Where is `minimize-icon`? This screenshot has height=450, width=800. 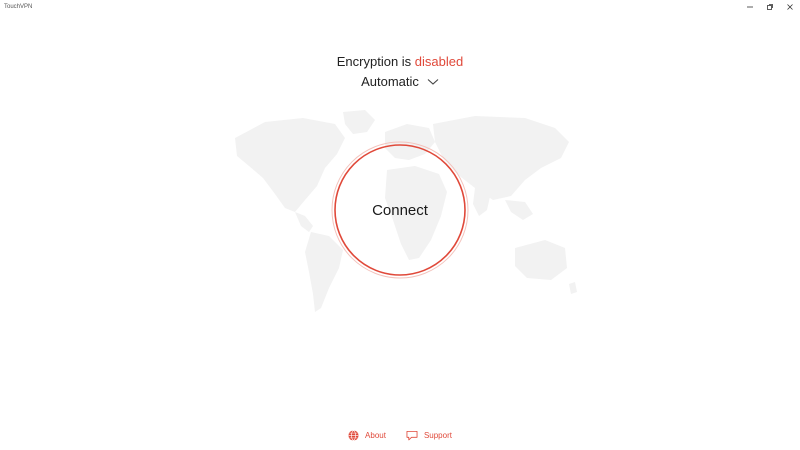 minimize-icon is located at coordinates (750, 7).